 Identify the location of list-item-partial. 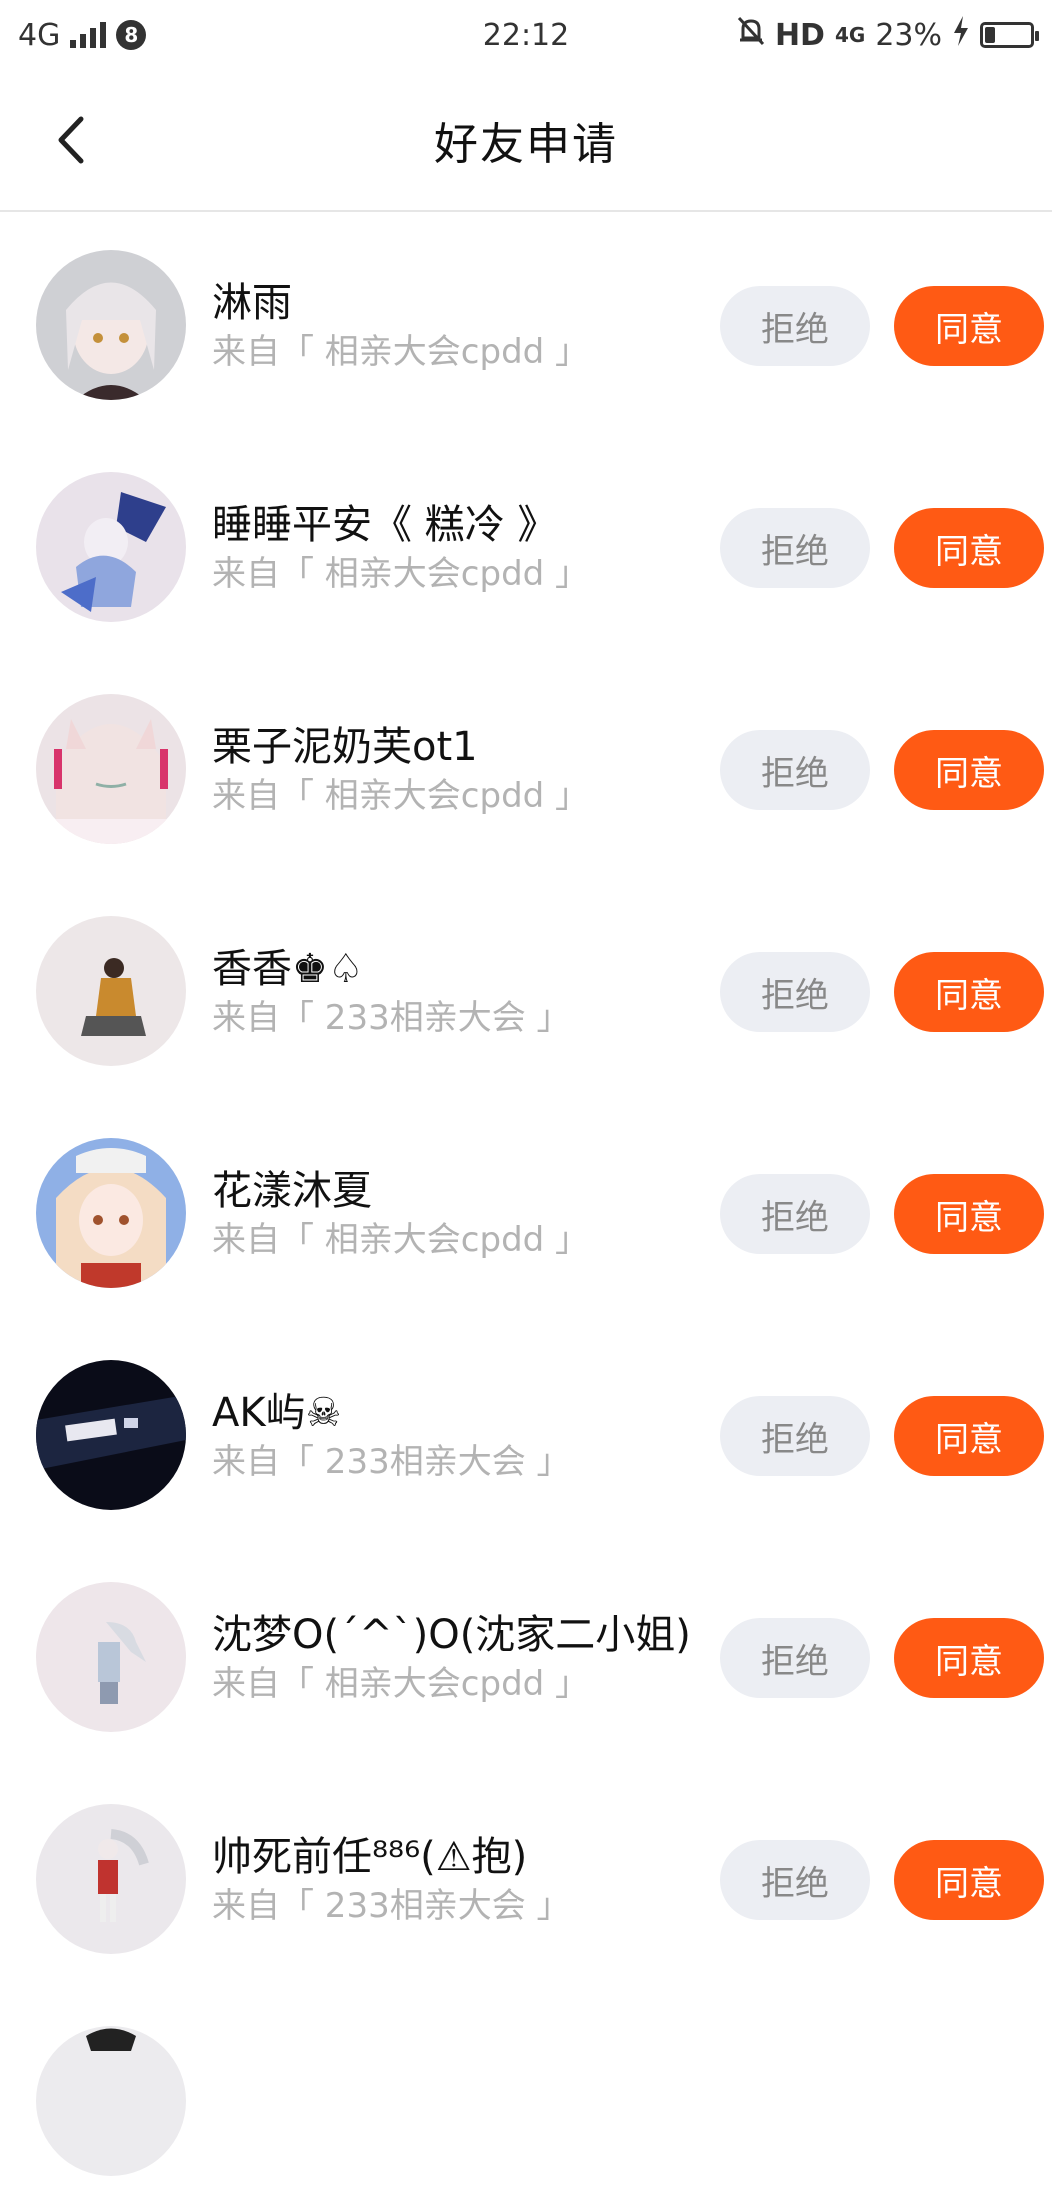
(526, 2099).